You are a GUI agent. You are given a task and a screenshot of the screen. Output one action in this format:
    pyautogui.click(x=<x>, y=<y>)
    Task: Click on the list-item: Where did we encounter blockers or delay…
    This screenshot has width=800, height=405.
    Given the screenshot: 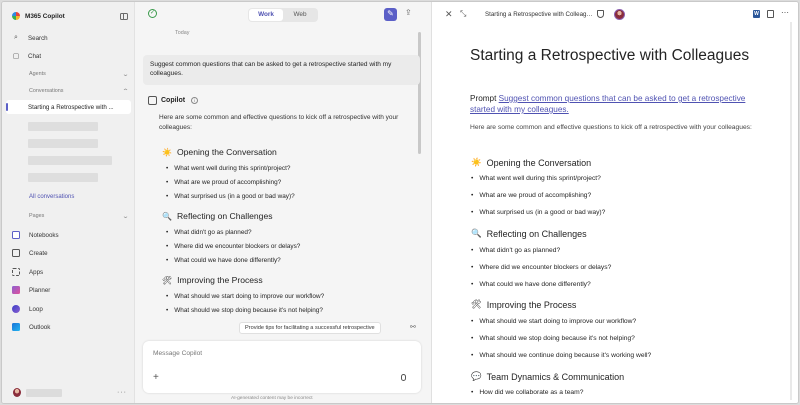 What is the action you would take?
    pyautogui.click(x=233, y=246)
    